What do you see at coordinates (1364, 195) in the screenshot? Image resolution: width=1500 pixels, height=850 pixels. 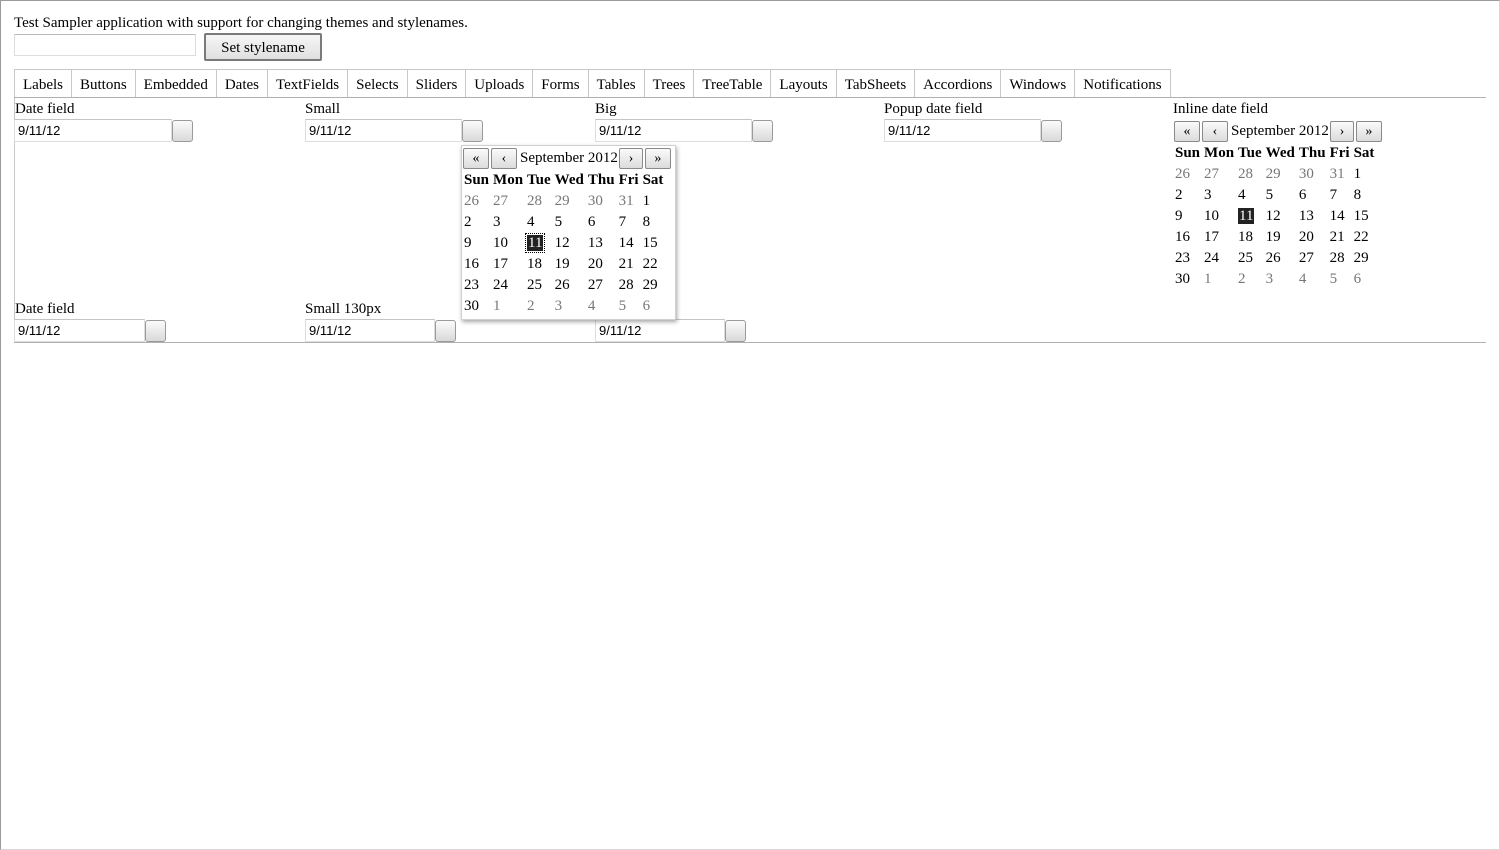 I see `inline-day-cell: 8` at bounding box center [1364, 195].